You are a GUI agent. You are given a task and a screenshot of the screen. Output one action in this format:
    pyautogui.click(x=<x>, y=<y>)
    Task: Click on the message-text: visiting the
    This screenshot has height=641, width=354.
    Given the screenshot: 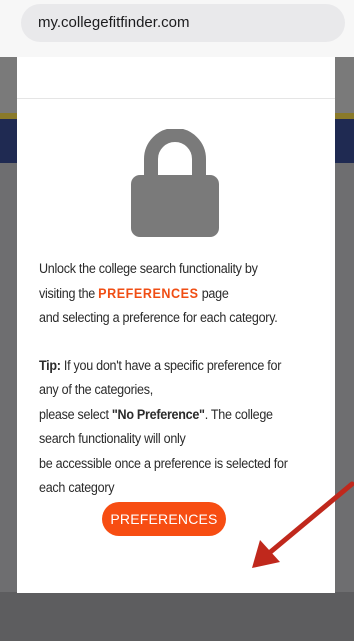 What is the action you would take?
    pyautogui.click(x=69, y=293)
    